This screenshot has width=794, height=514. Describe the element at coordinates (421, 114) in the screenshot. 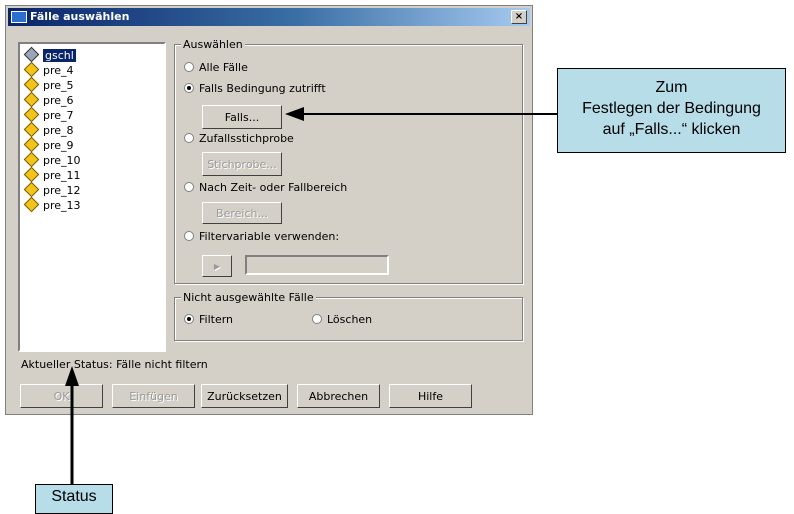

I see `falls-arrow` at that location.